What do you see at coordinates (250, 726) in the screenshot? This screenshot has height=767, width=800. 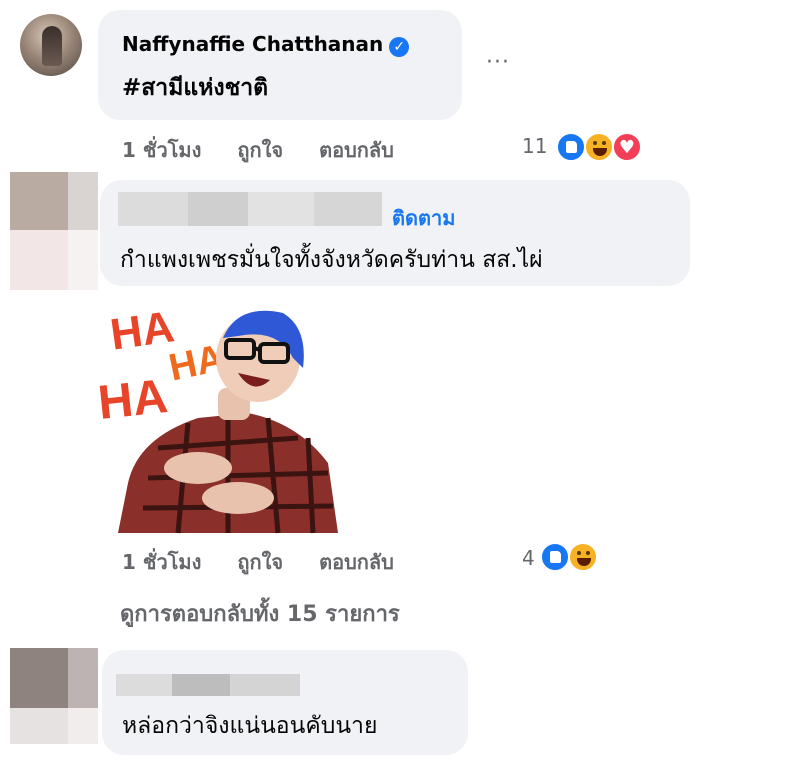 I see `comment-text: หล่อกว่าจิงแน่นอนคับนาย` at bounding box center [250, 726].